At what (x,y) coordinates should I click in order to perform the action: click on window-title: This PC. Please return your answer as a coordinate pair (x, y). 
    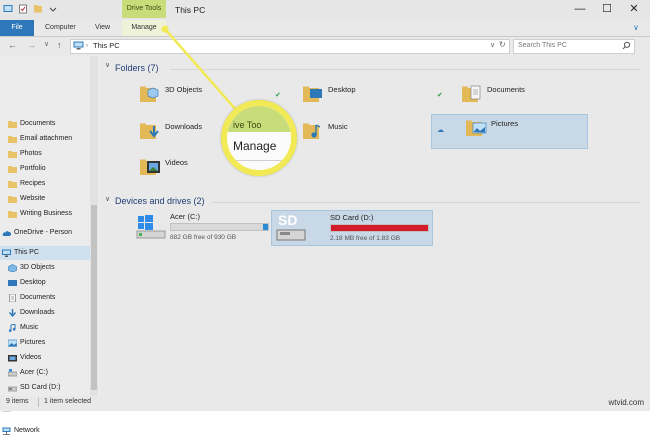
    Looking at the image, I should click on (190, 10).